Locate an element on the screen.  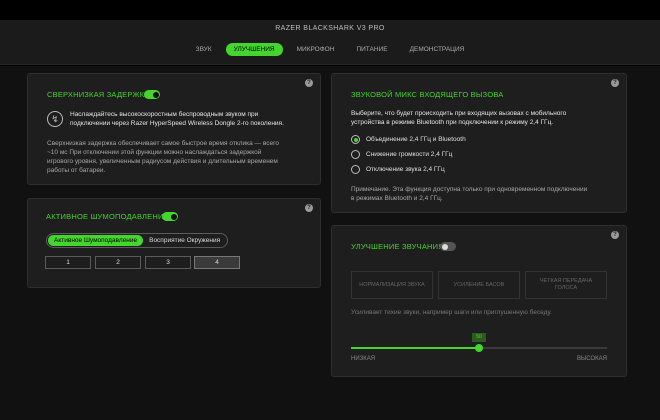
voice-clarity-label-2: ГОЛОСА is located at coordinates (566, 288).